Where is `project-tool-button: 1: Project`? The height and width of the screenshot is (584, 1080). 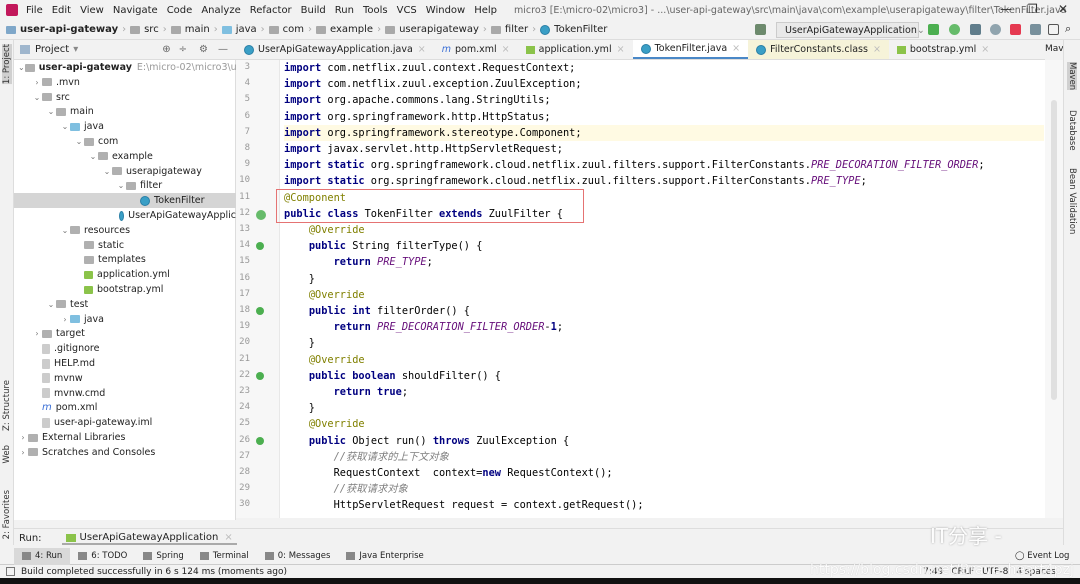 project-tool-button: 1: Project is located at coordinates (7, 64).